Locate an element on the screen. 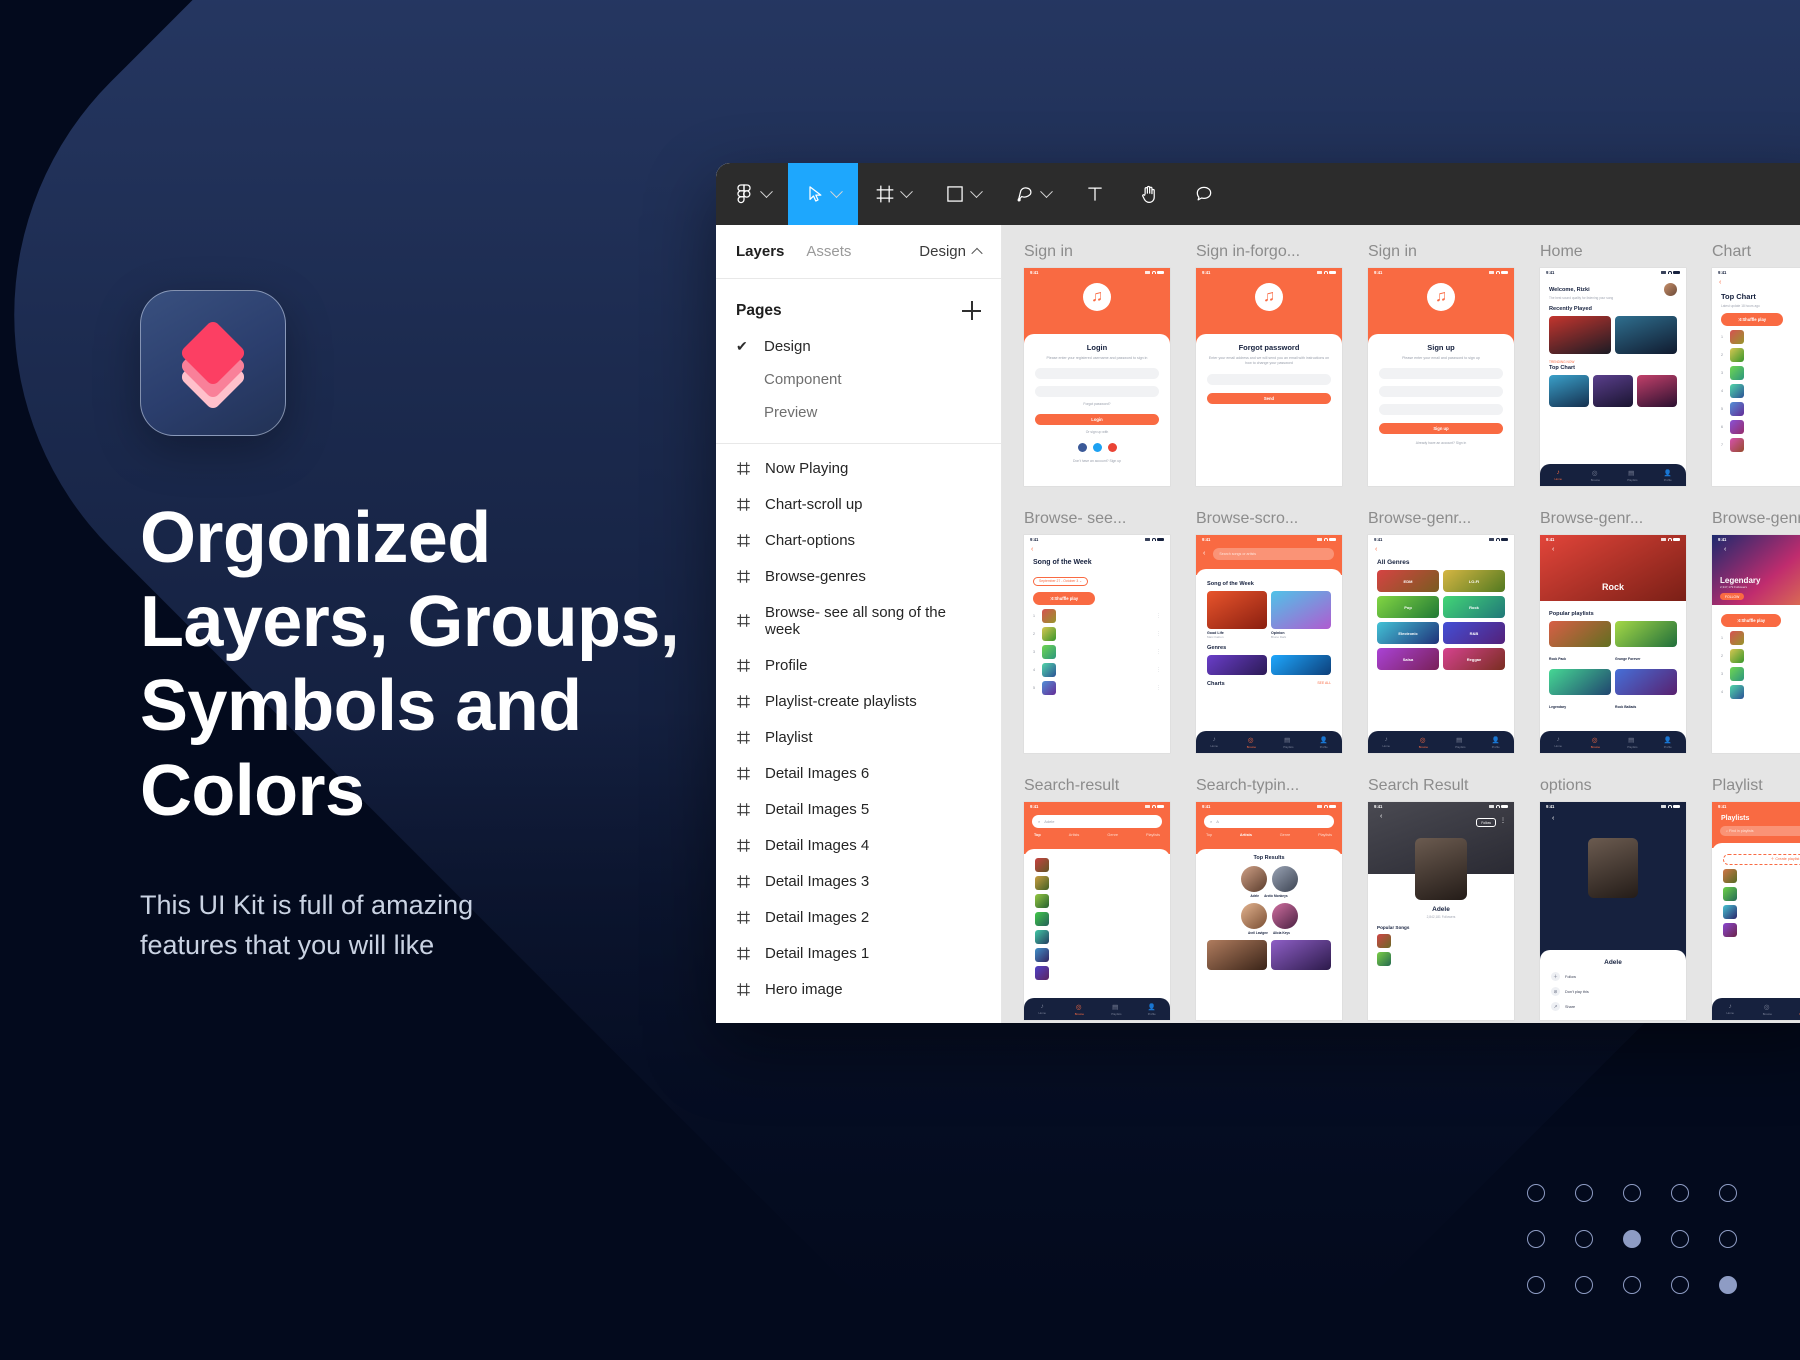  layer-item: Browse-genres is located at coordinates (858, 576).